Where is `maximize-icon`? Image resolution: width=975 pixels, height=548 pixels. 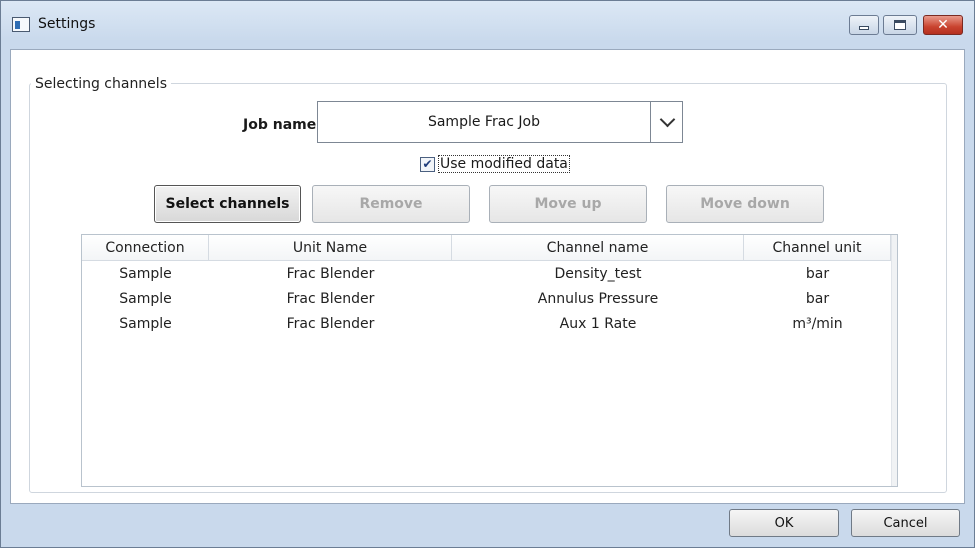
maximize-icon is located at coordinates (900, 25).